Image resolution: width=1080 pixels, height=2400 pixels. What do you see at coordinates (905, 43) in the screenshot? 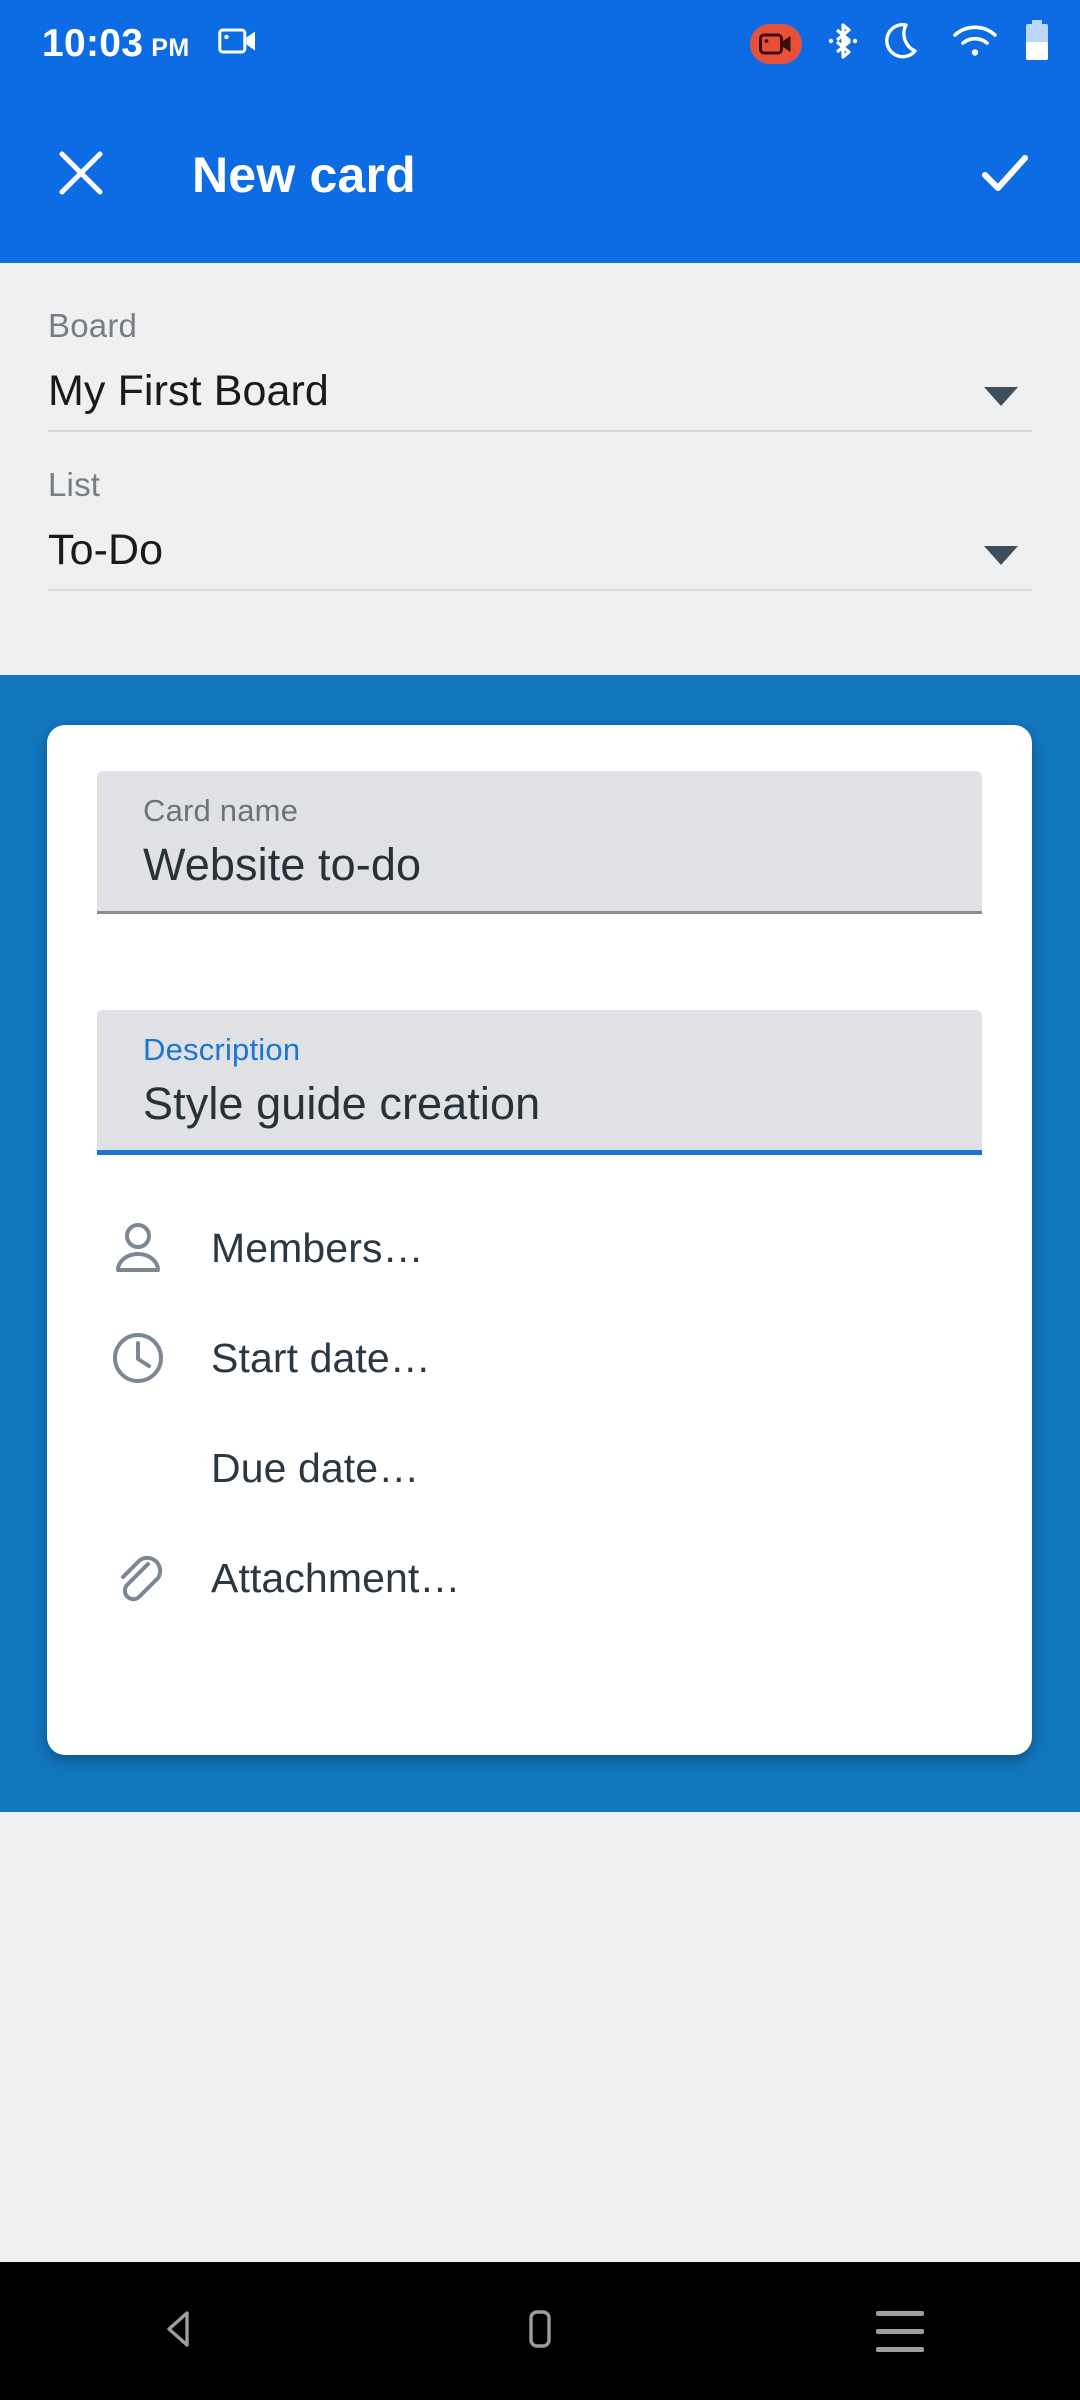
I see `do-not-disturb-moon-icon` at bounding box center [905, 43].